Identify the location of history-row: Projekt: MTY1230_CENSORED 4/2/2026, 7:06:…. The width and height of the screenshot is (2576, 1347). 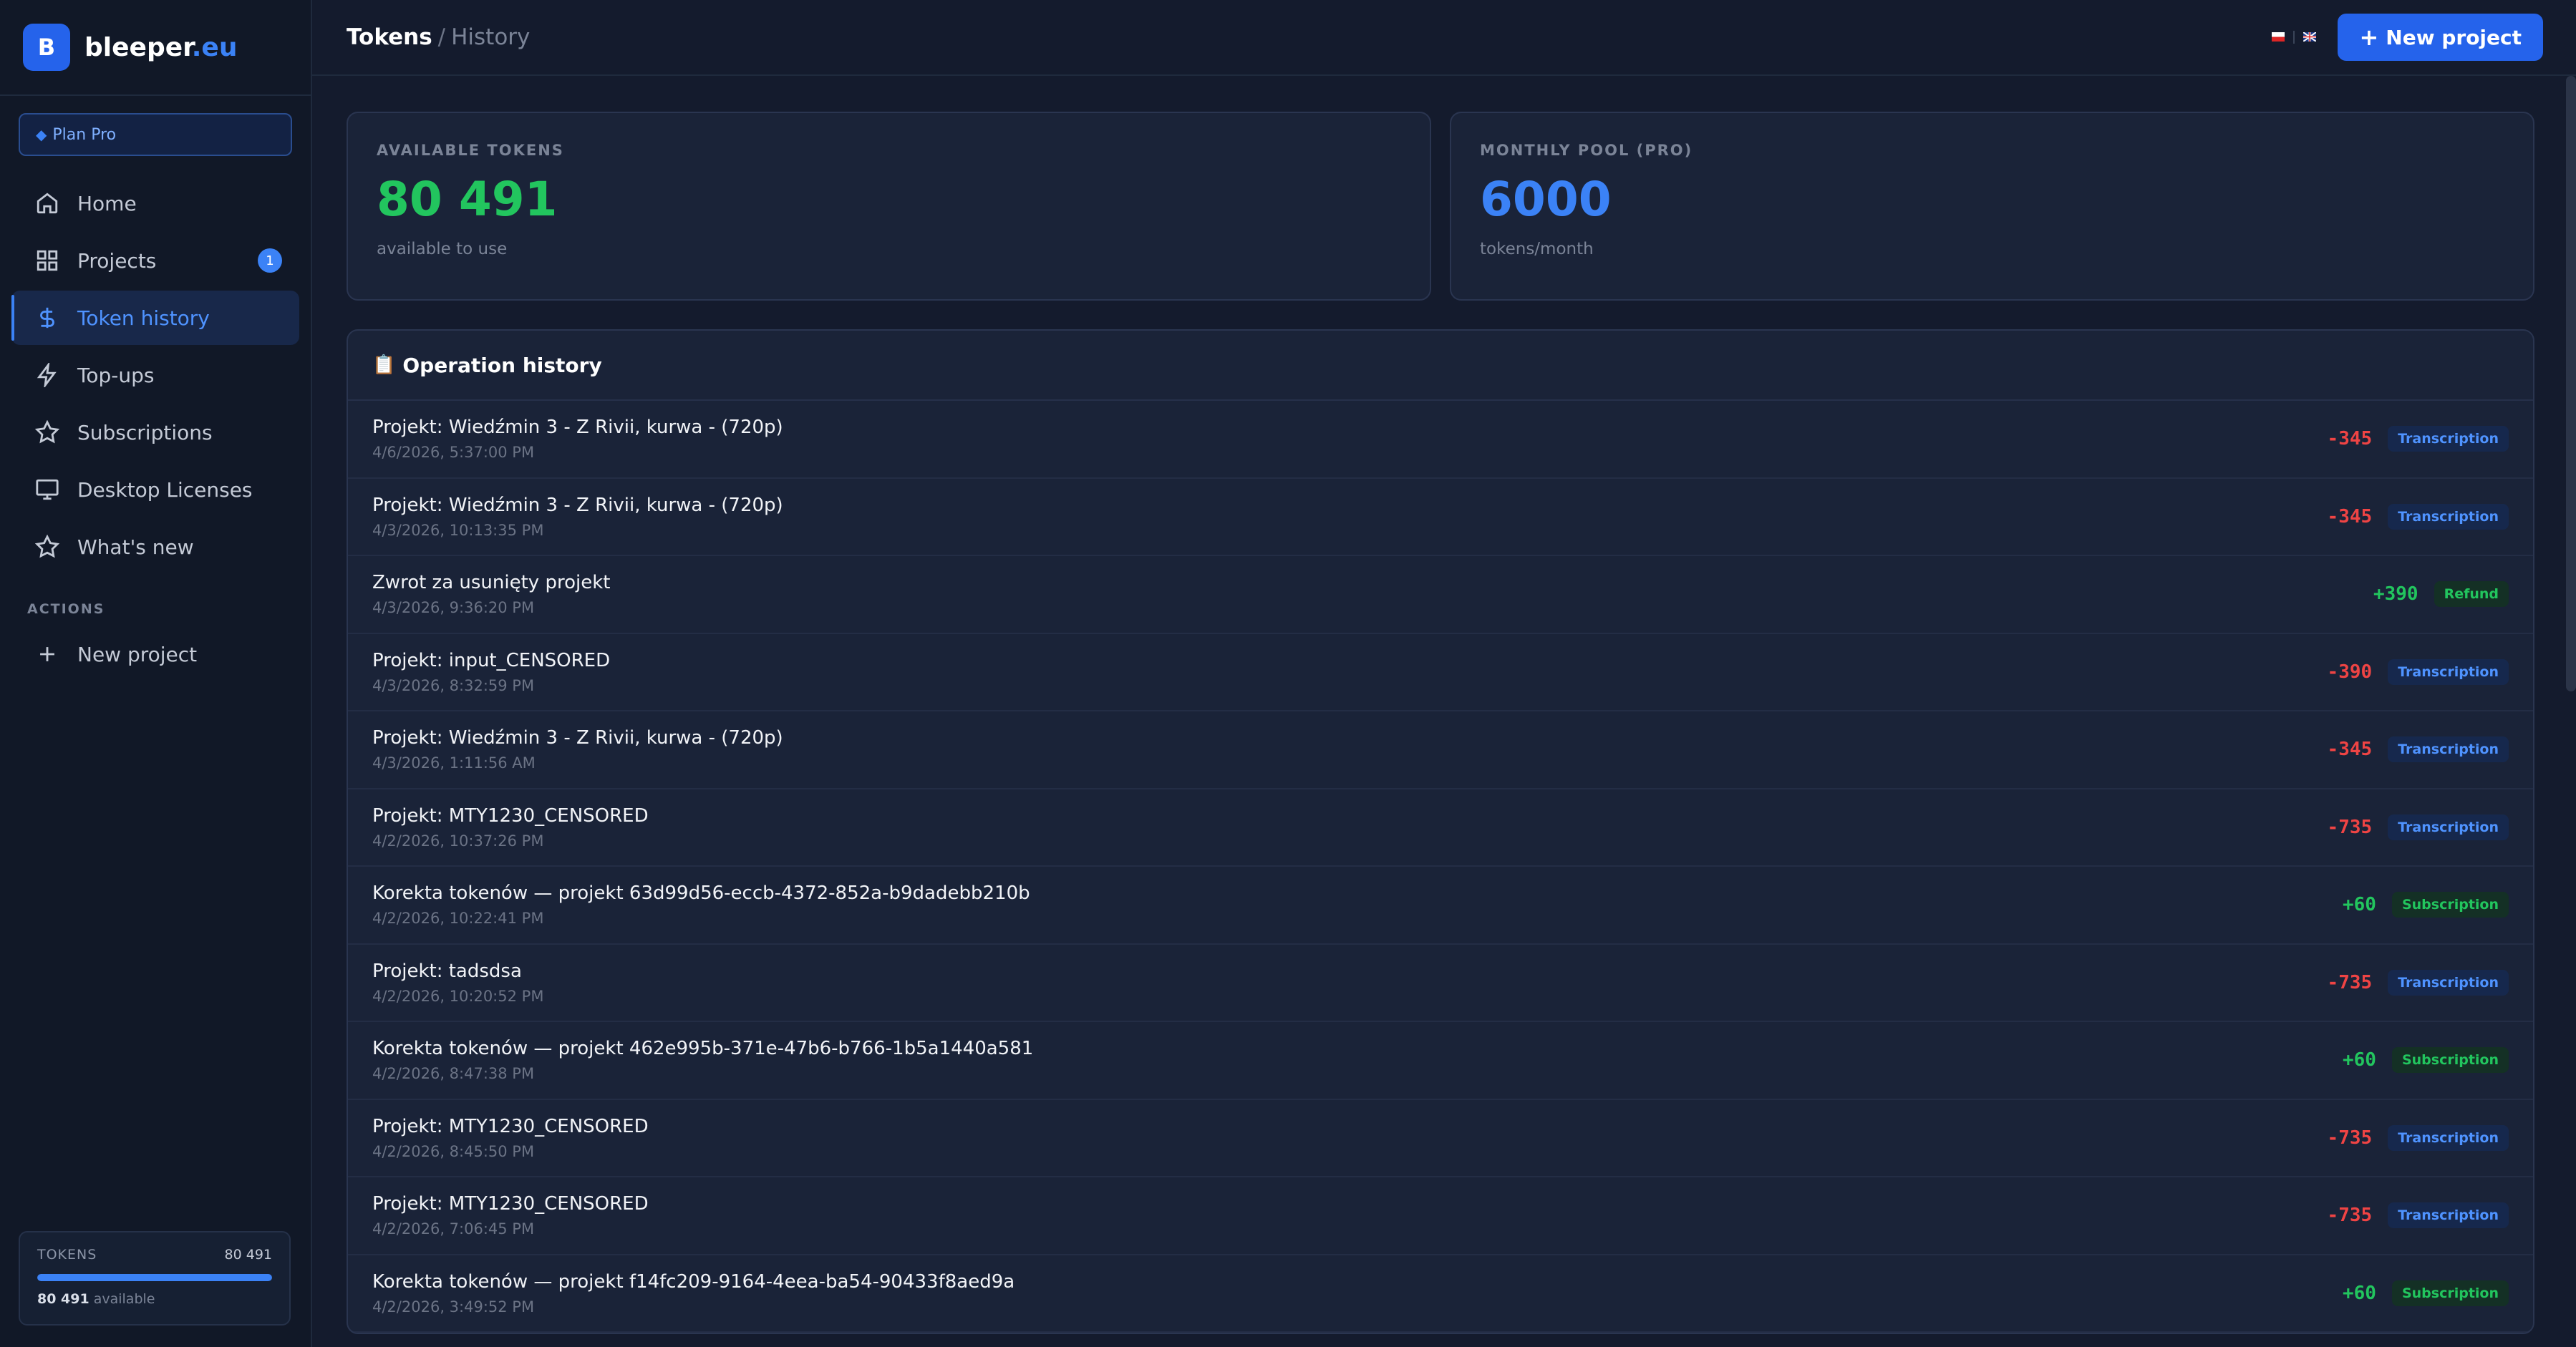
(1441, 1216).